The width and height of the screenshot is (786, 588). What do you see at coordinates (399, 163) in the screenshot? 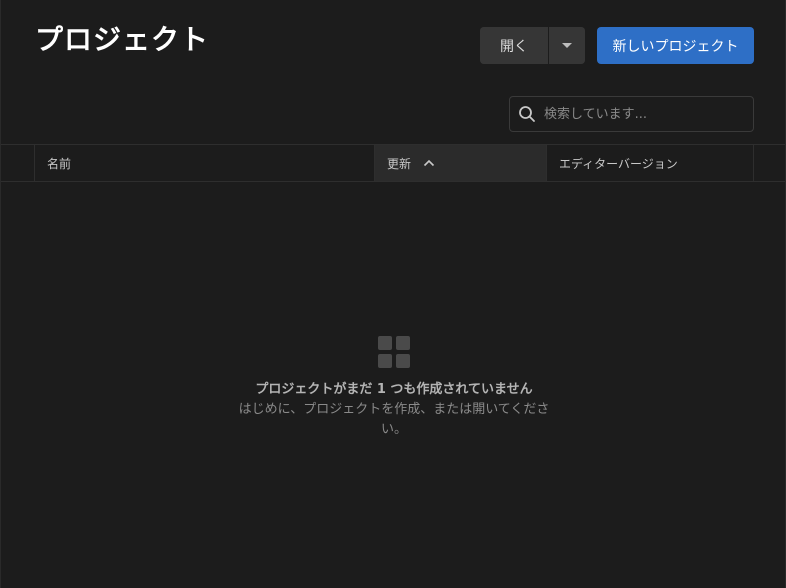
I see `column-label-updated: 更新` at bounding box center [399, 163].